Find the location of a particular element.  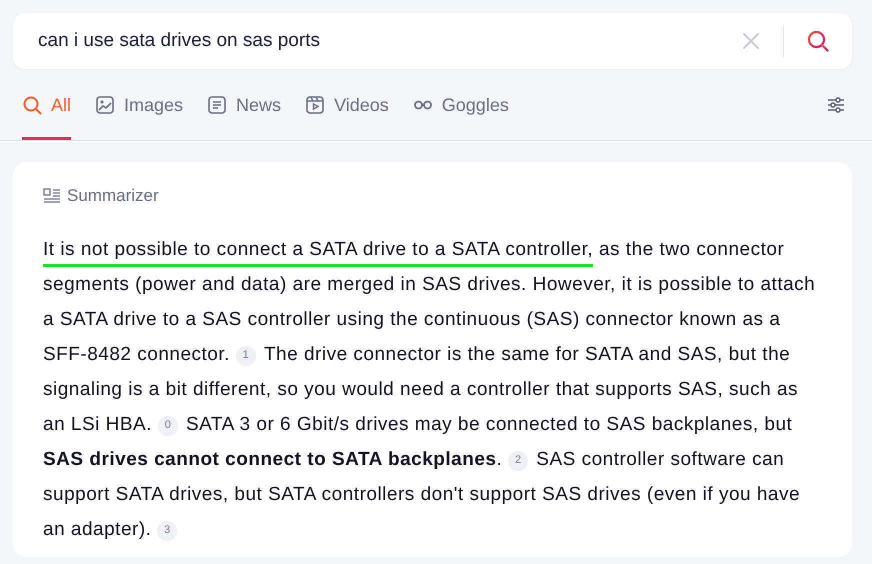

tab: All is located at coordinates (47, 104).